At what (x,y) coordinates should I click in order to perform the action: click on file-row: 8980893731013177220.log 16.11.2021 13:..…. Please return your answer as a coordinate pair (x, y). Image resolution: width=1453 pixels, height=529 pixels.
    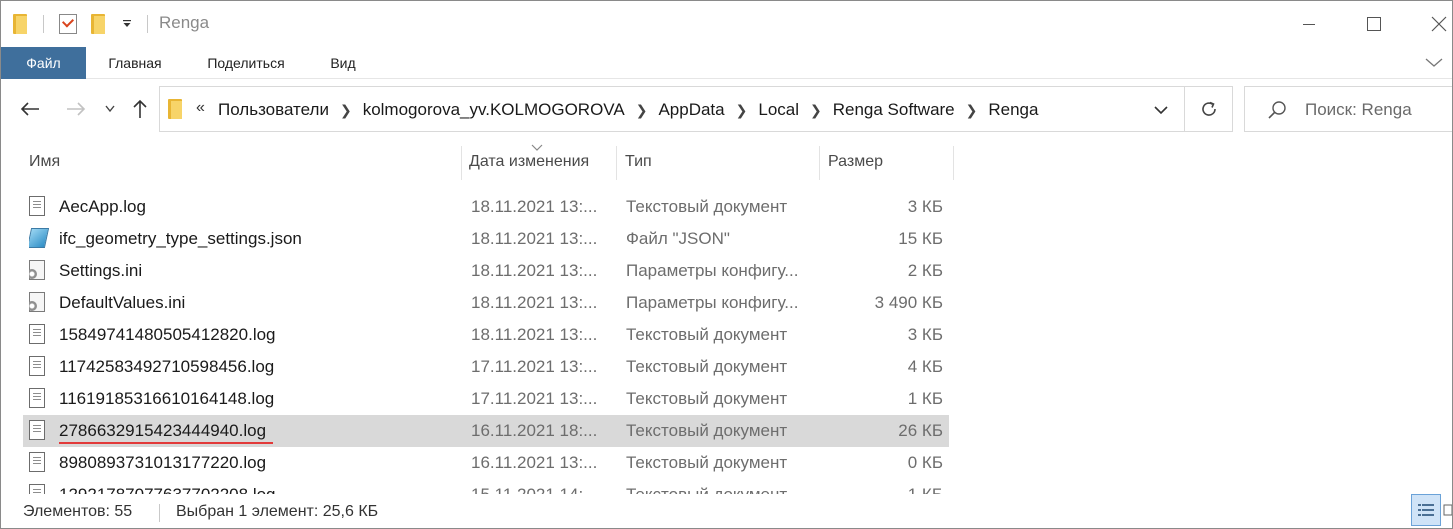
    Looking at the image, I should click on (486, 463).